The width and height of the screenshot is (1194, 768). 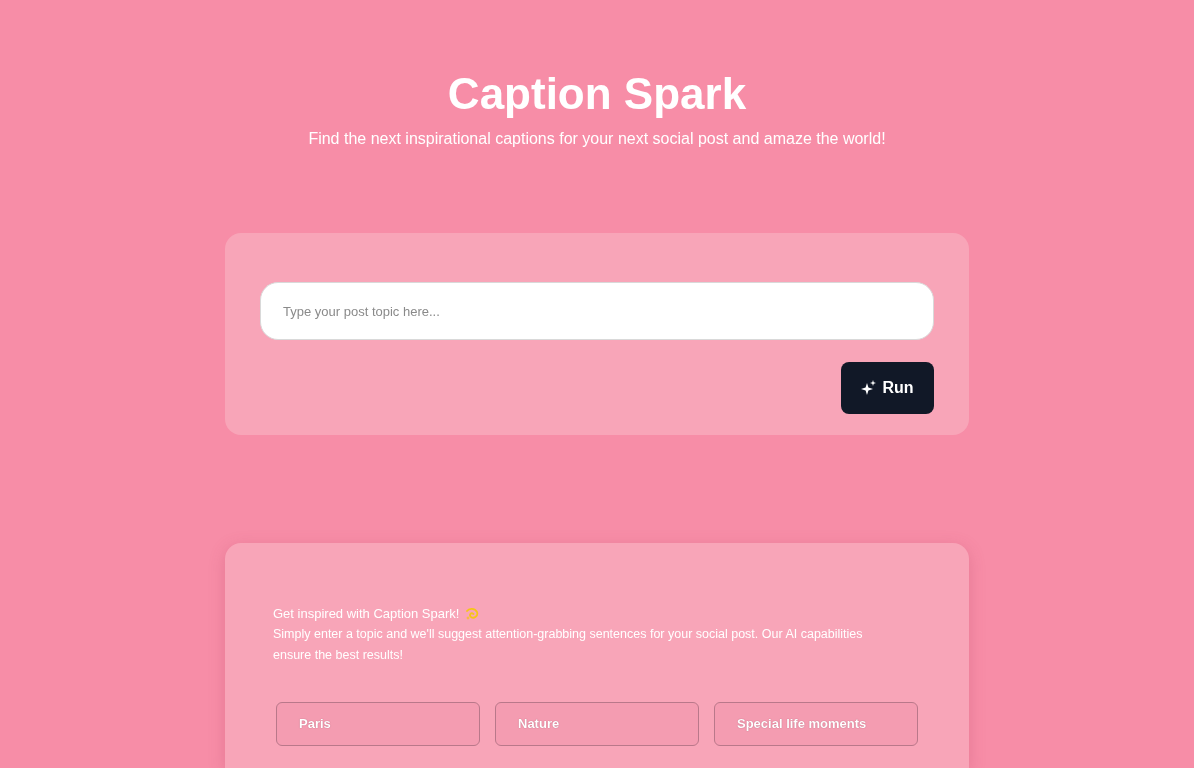 What do you see at coordinates (597, 139) in the screenshot?
I see `app-subtitle: Find the next inspirational captions for your next social post and amaze the world!` at bounding box center [597, 139].